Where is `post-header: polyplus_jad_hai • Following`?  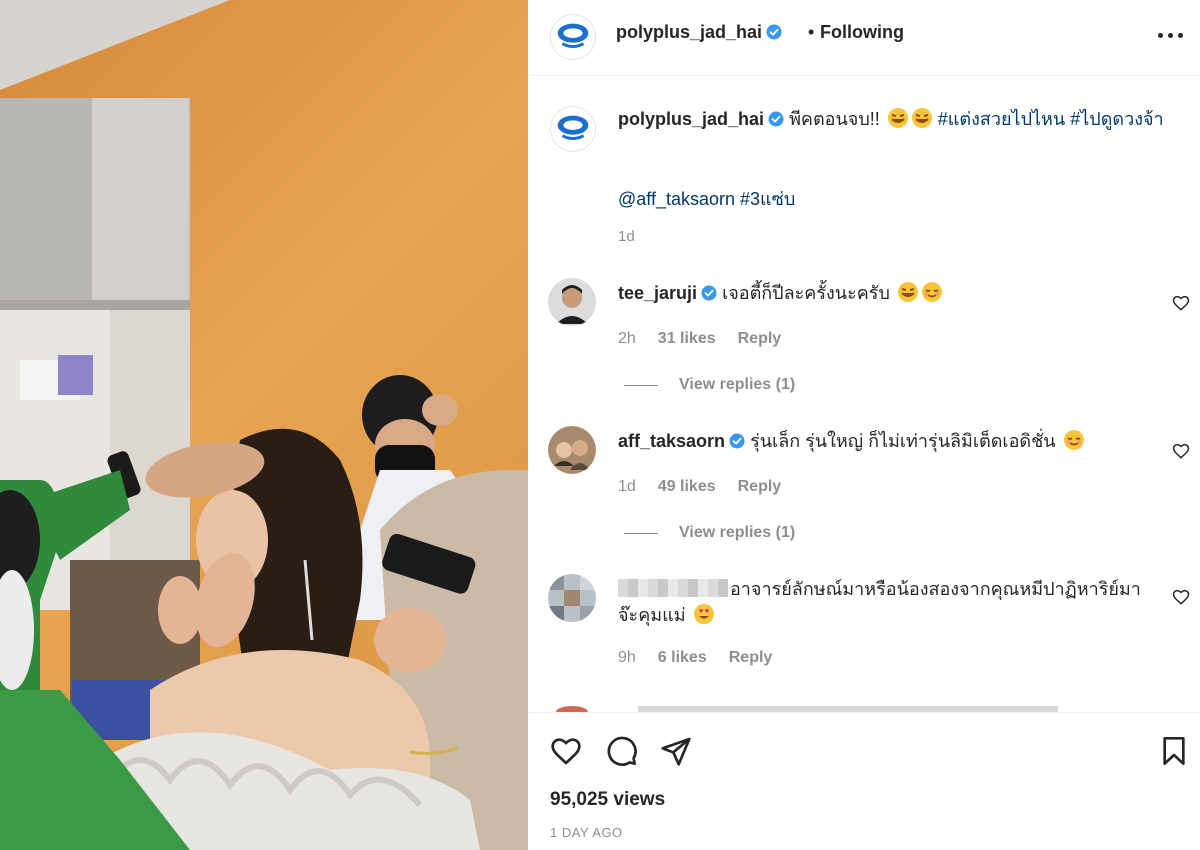 post-header: polyplus_jad_hai • Following is located at coordinates (864, 38).